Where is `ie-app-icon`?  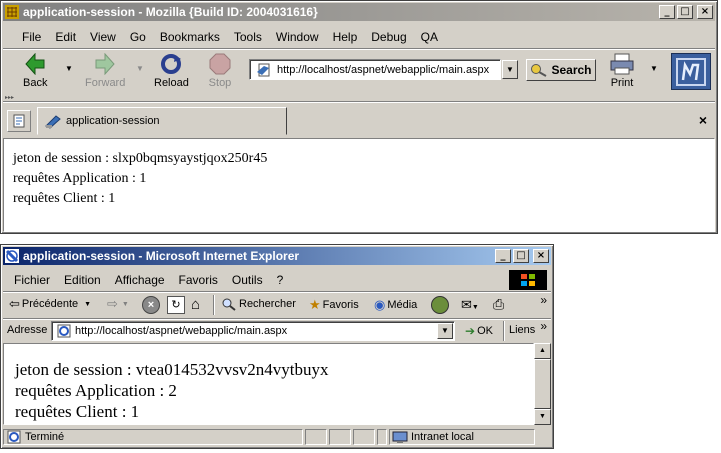 ie-app-icon is located at coordinates (12, 256).